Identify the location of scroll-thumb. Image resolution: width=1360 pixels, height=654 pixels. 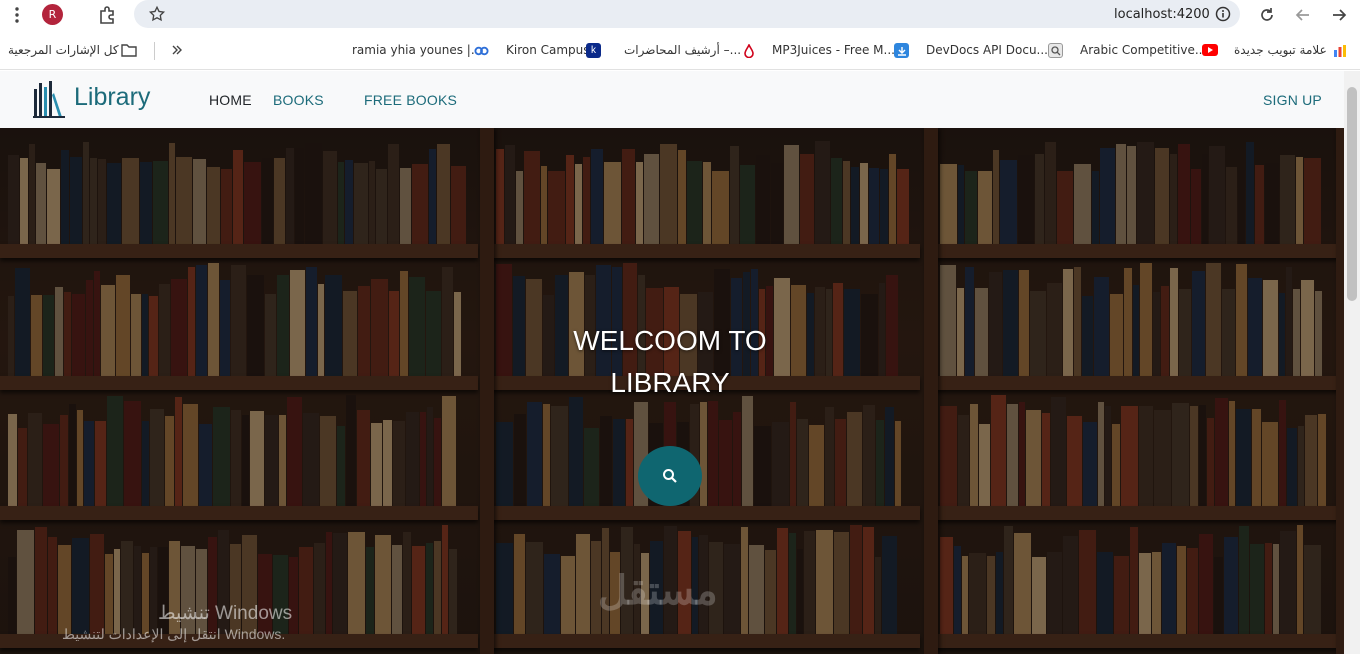
(1352, 194).